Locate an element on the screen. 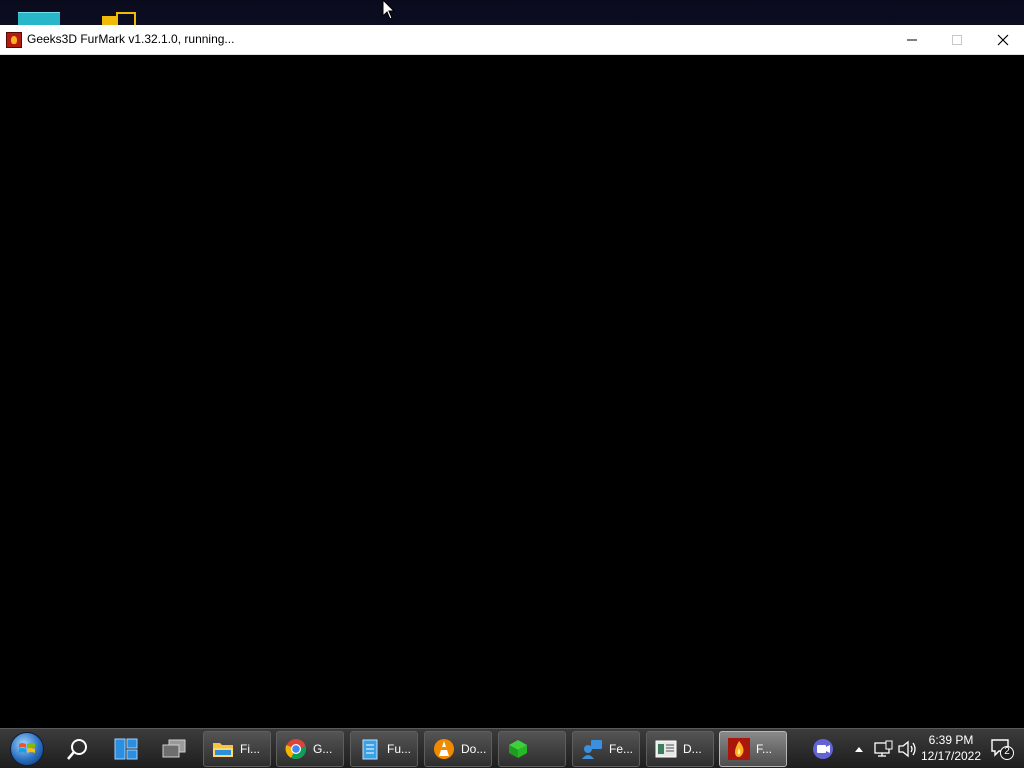  green-cube-icon is located at coordinates (518, 749).